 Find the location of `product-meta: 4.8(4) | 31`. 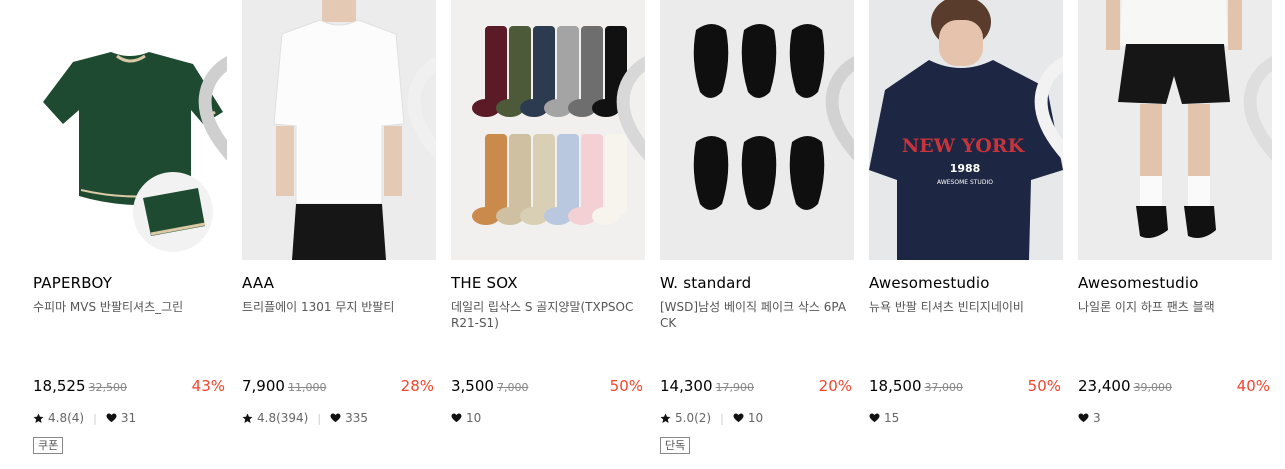

product-meta: 4.8(4) | 31 is located at coordinates (84, 418).